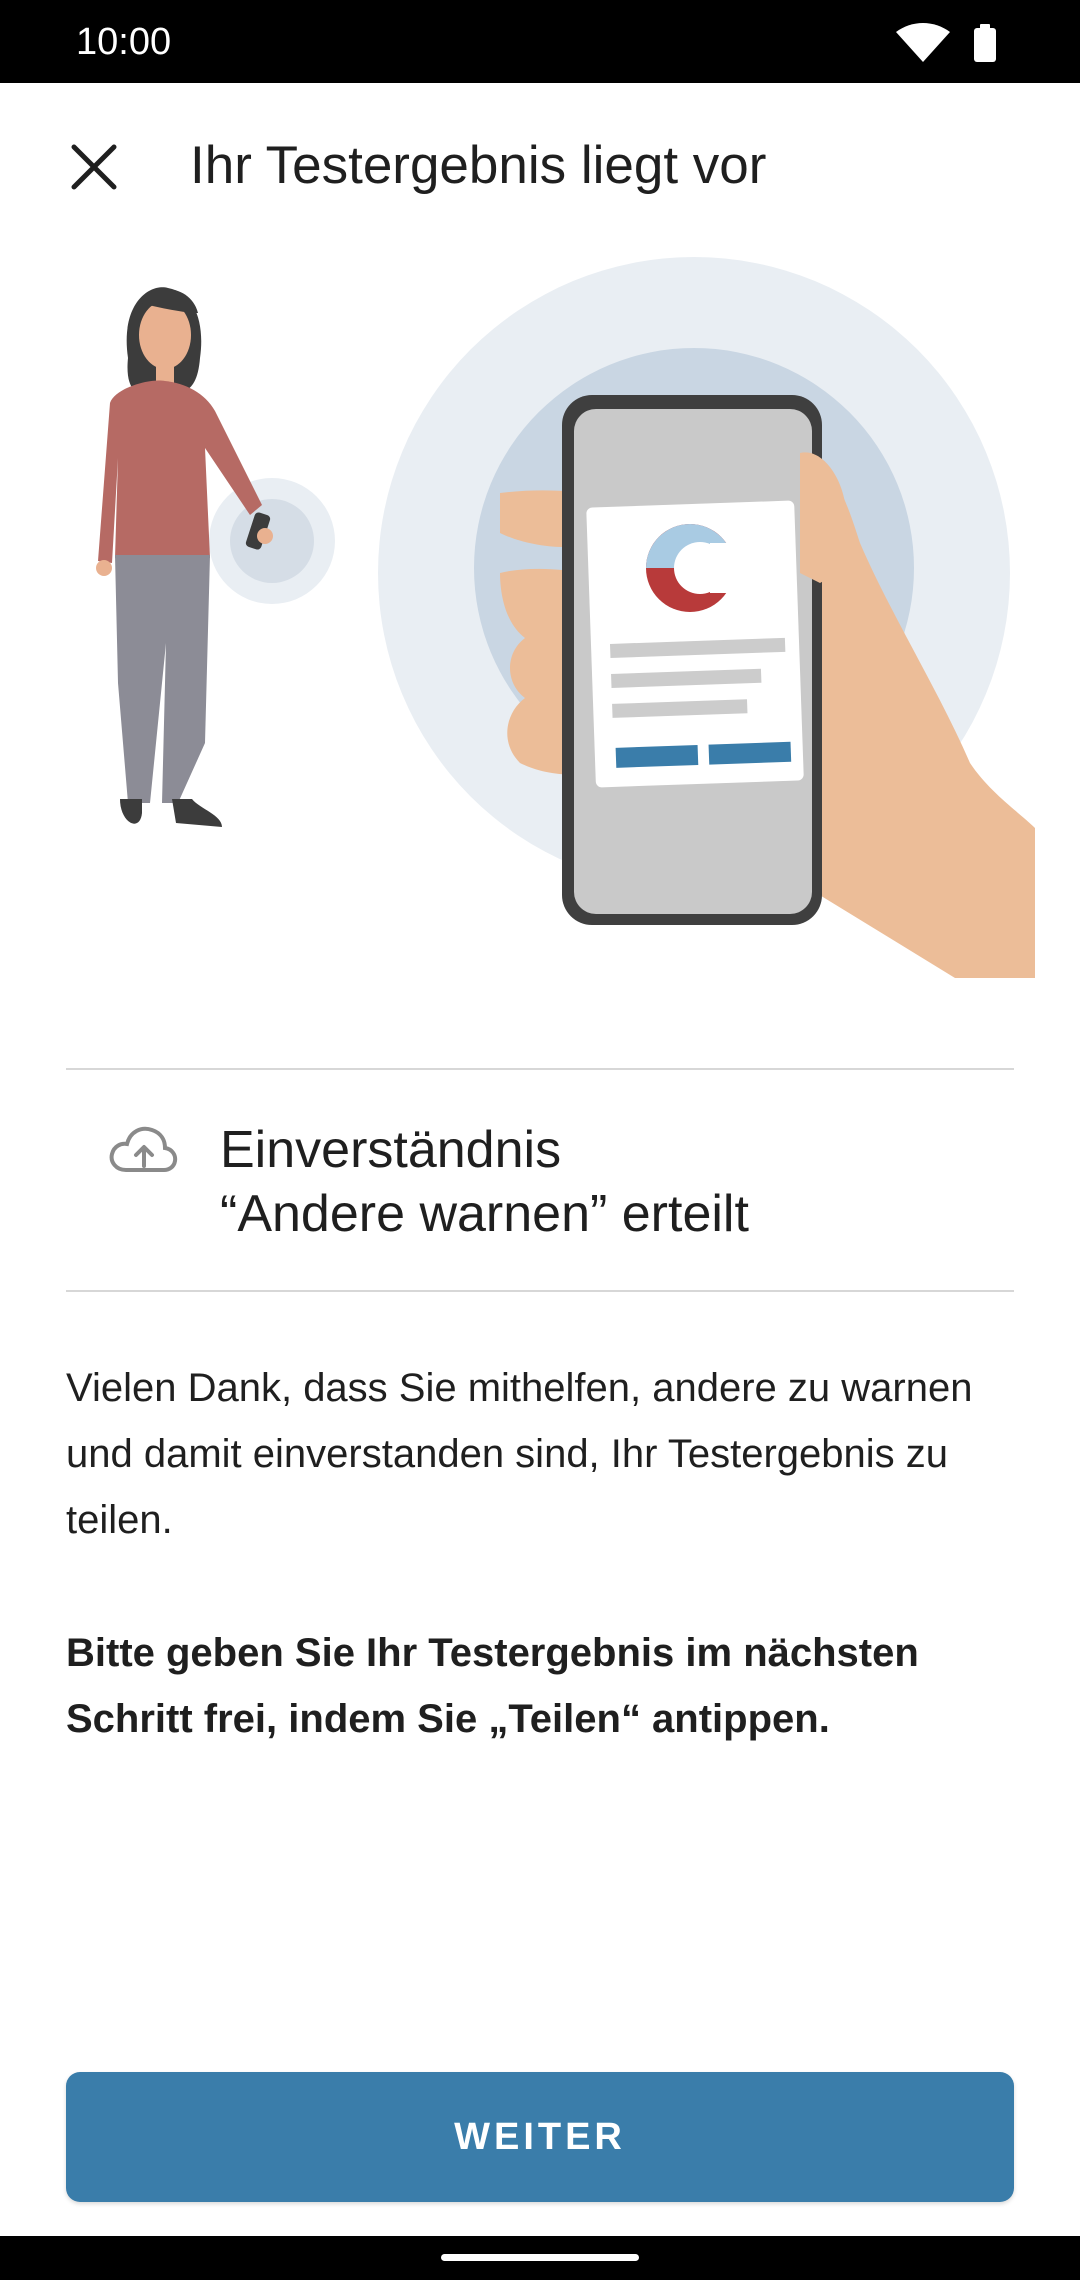 This screenshot has width=1080, height=2280. I want to click on consent-title: Einverständnis “Andere warnen” erteilt, so click(630, 1182).